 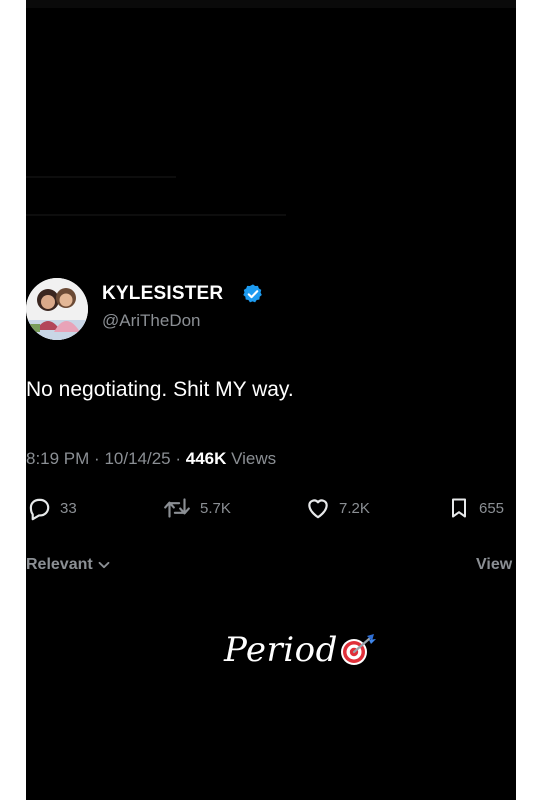 I want to click on tweet-text: No negotiating. Shit MY way., so click(x=160, y=389).